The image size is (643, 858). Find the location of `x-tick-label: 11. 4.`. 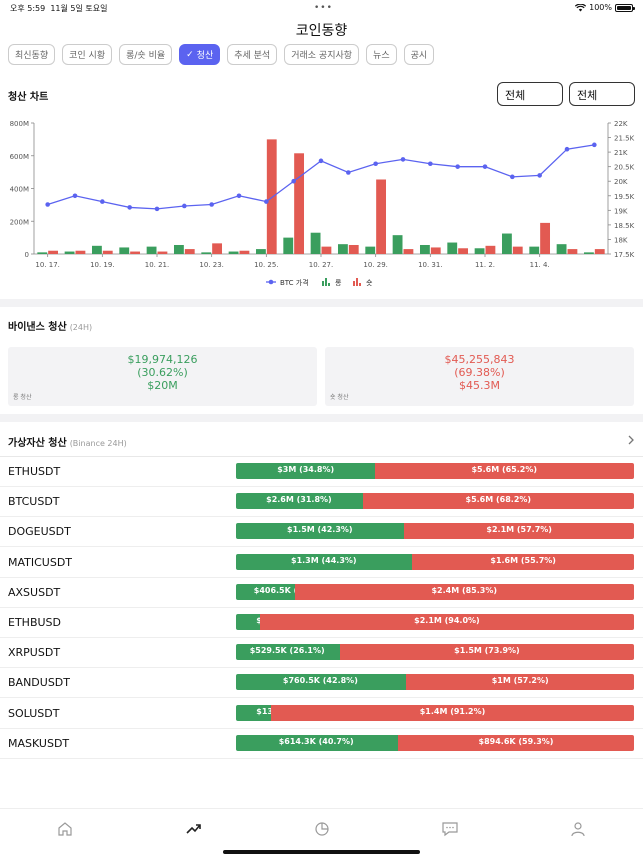

x-tick-label: 11. 4. is located at coordinates (540, 265).